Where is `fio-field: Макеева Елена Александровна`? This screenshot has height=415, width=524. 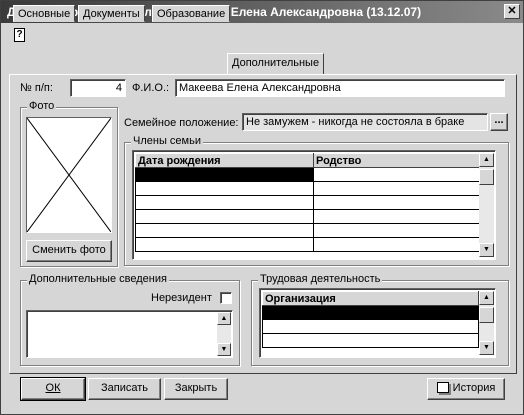 fio-field: Макеева Елена Александровна is located at coordinates (340, 88).